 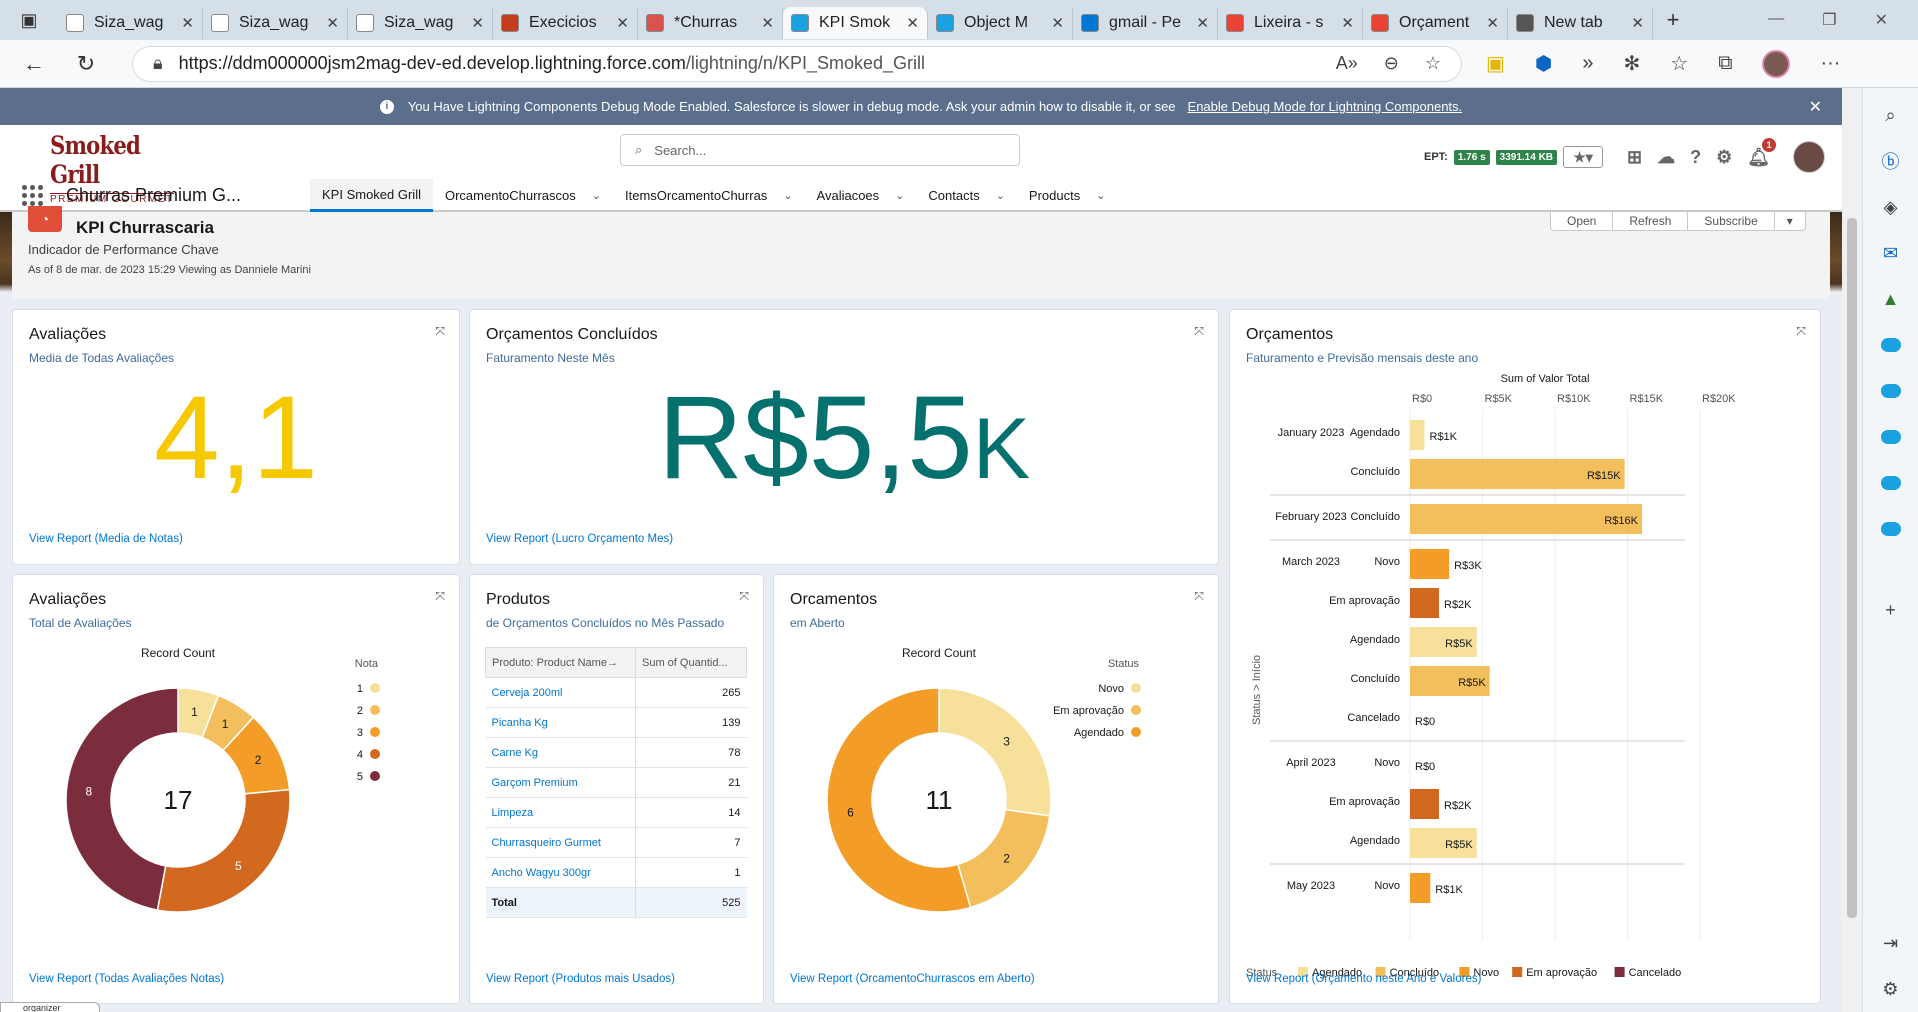 What do you see at coordinates (1632, 63) in the screenshot?
I see `extensions-icon: ✻` at bounding box center [1632, 63].